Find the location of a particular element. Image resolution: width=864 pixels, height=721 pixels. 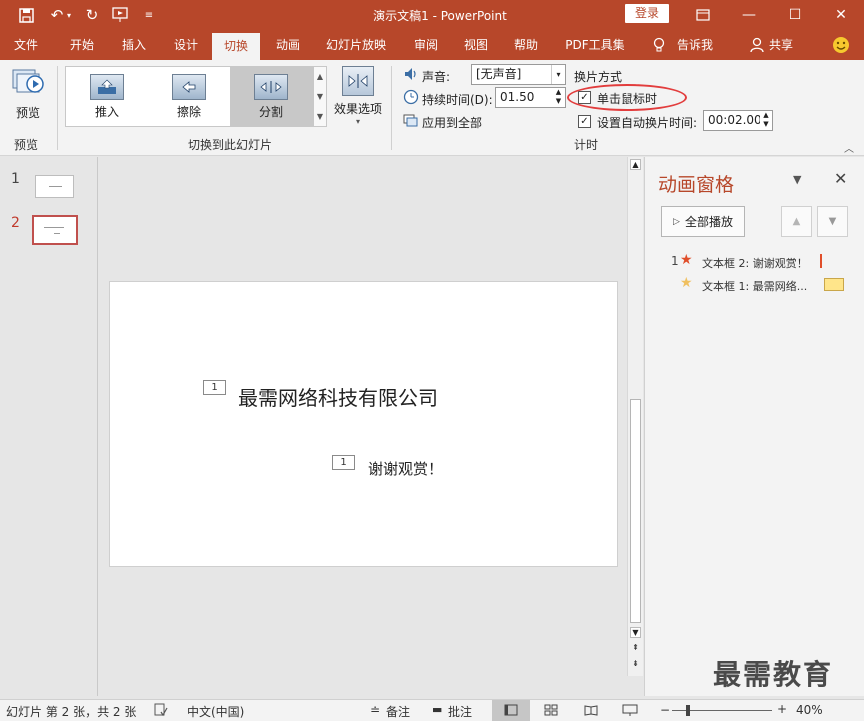

move-up-button: ▲ is located at coordinates (796, 221).